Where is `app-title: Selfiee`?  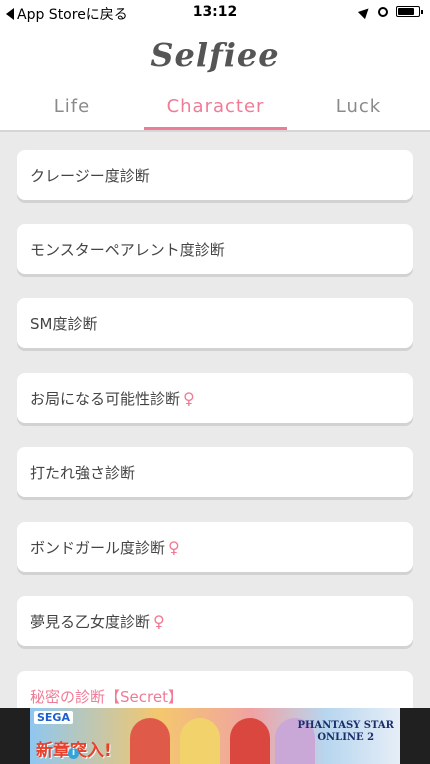
app-title: Selfiee is located at coordinates (215, 55).